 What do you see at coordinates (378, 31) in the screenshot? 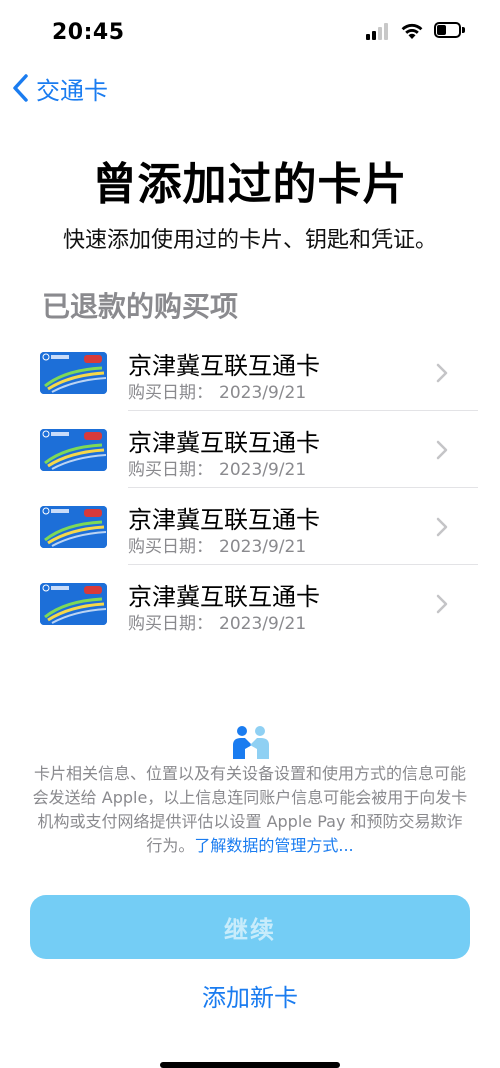
I see `cellular-signal-icon` at bounding box center [378, 31].